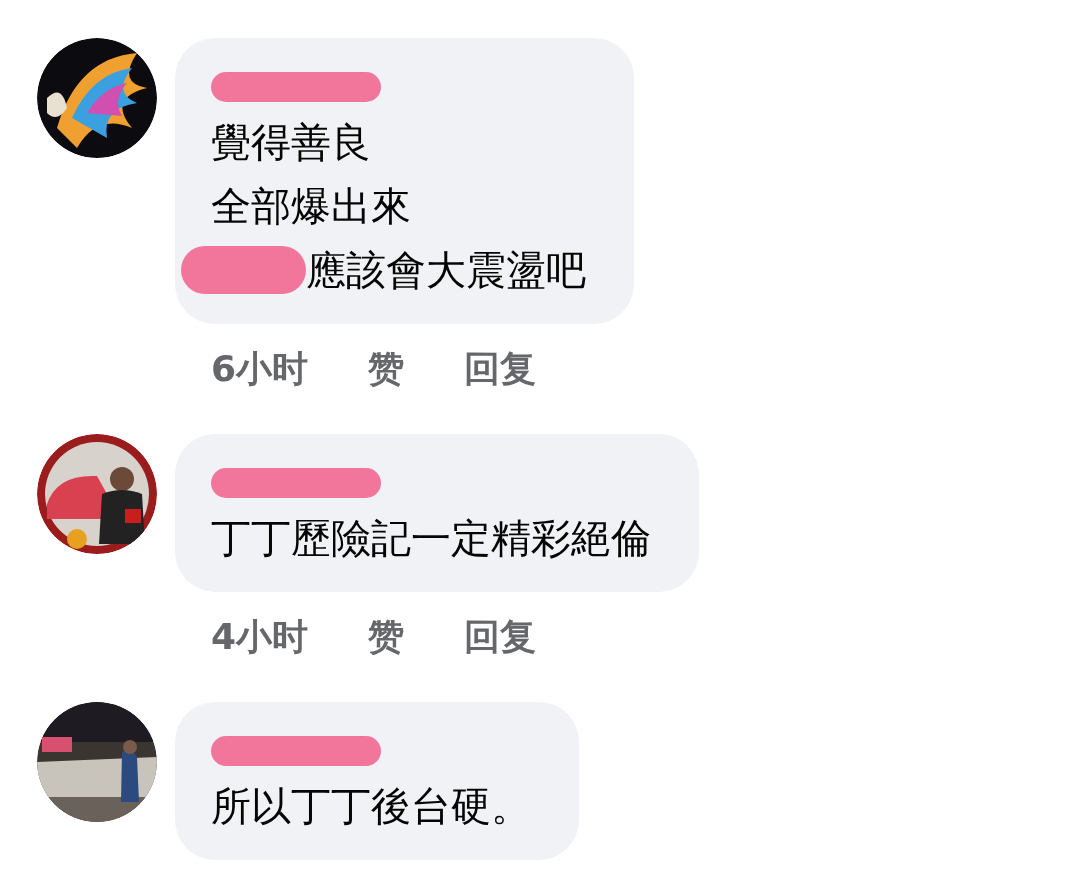 This screenshot has width=1080, height=869. Describe the element at coordinates (371, 806) in the screenshot. I see `comment-text: 所以丁丁後台硬。` at that location.